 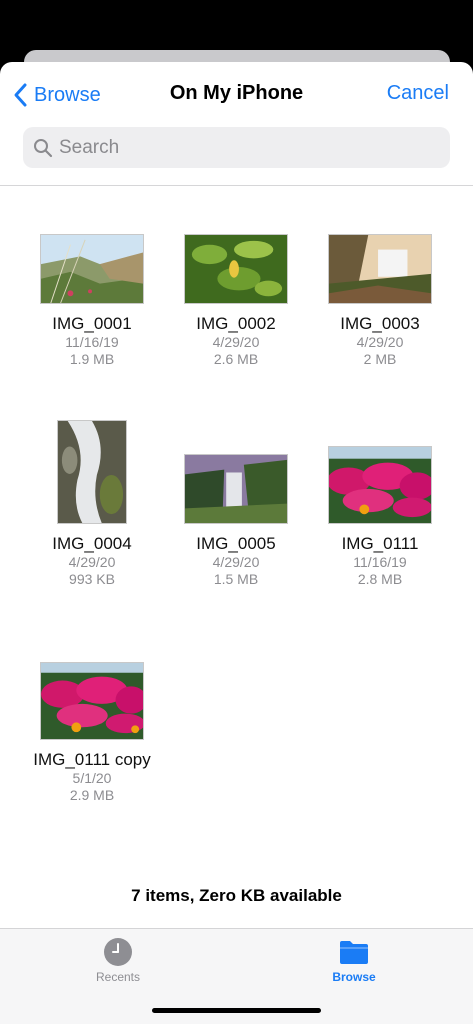 I want to click on tab-recents: Recents, so click(x=118, y=960).